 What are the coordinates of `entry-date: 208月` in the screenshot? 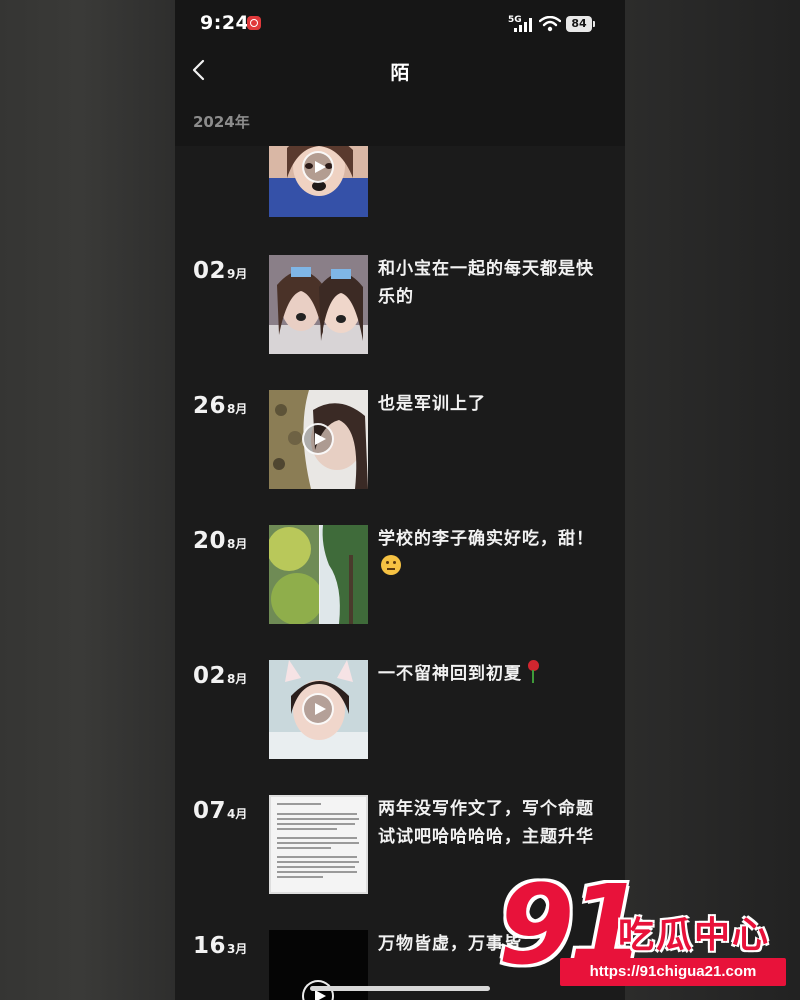 It's located at (220, 541).